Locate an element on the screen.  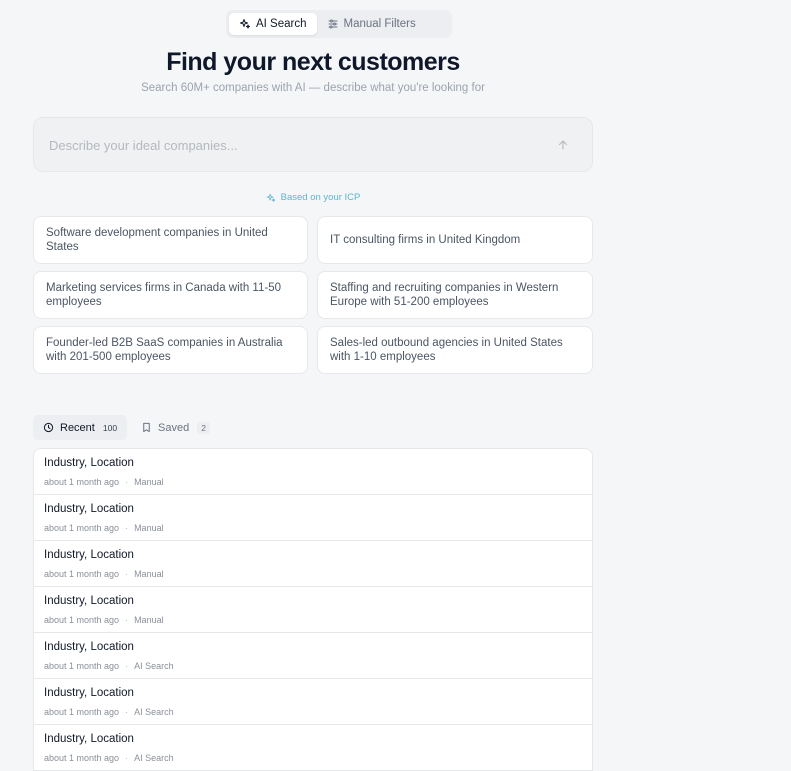
recent-count-badge: 100 is located at coordinates (110, 427).